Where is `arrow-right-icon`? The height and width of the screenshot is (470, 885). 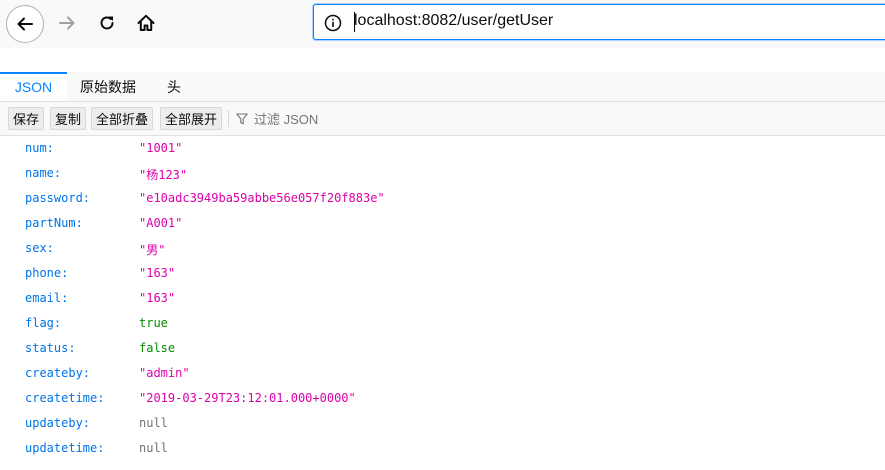 arrow-right-icon is located at coordinates (67, 23).